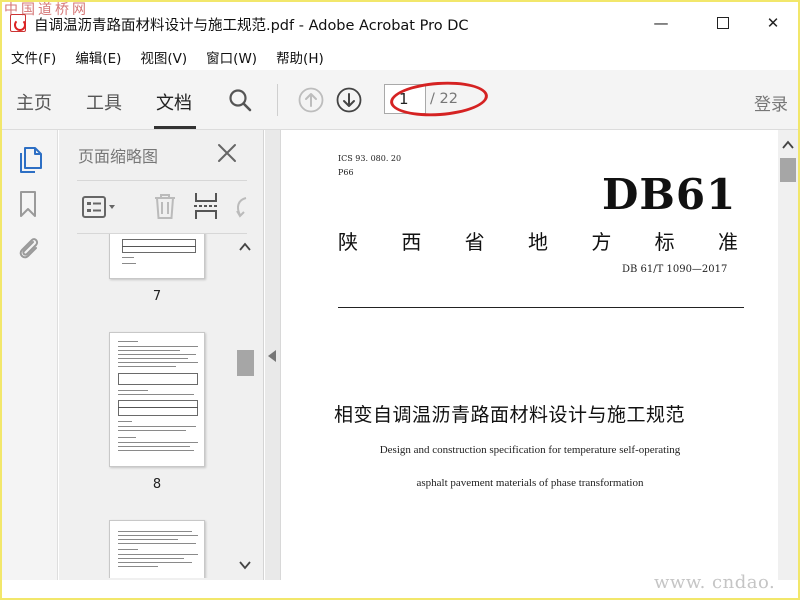 The image size is (800, 600). Describe the element at coordinates (370, 158) in the screenshot. I see `doc-ics-code: ICS 93. 080. 20` at that location.